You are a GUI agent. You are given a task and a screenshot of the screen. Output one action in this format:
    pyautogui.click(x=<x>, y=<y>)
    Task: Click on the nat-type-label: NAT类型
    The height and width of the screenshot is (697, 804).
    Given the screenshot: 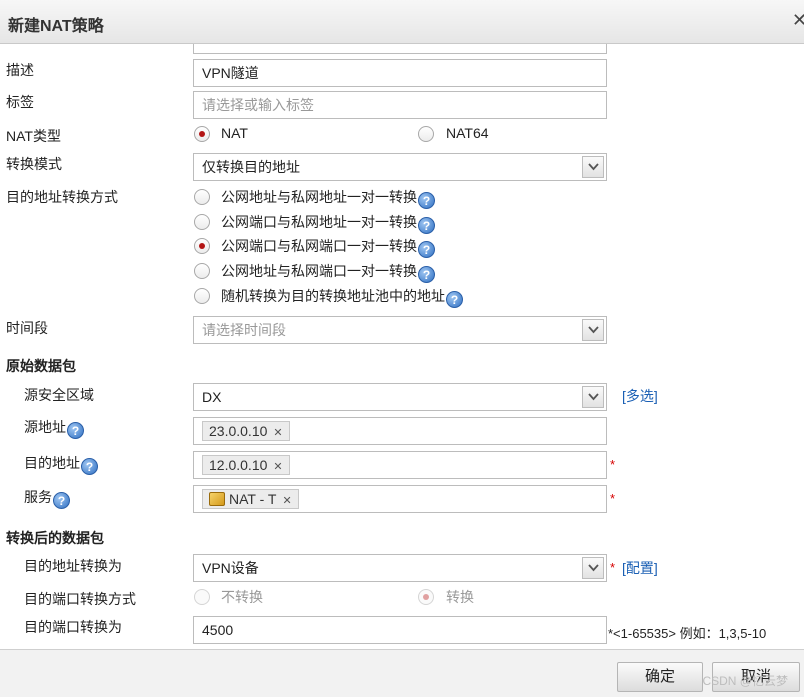 What is the action you would take?
    pyautogui.click(x=33, y=136)
    